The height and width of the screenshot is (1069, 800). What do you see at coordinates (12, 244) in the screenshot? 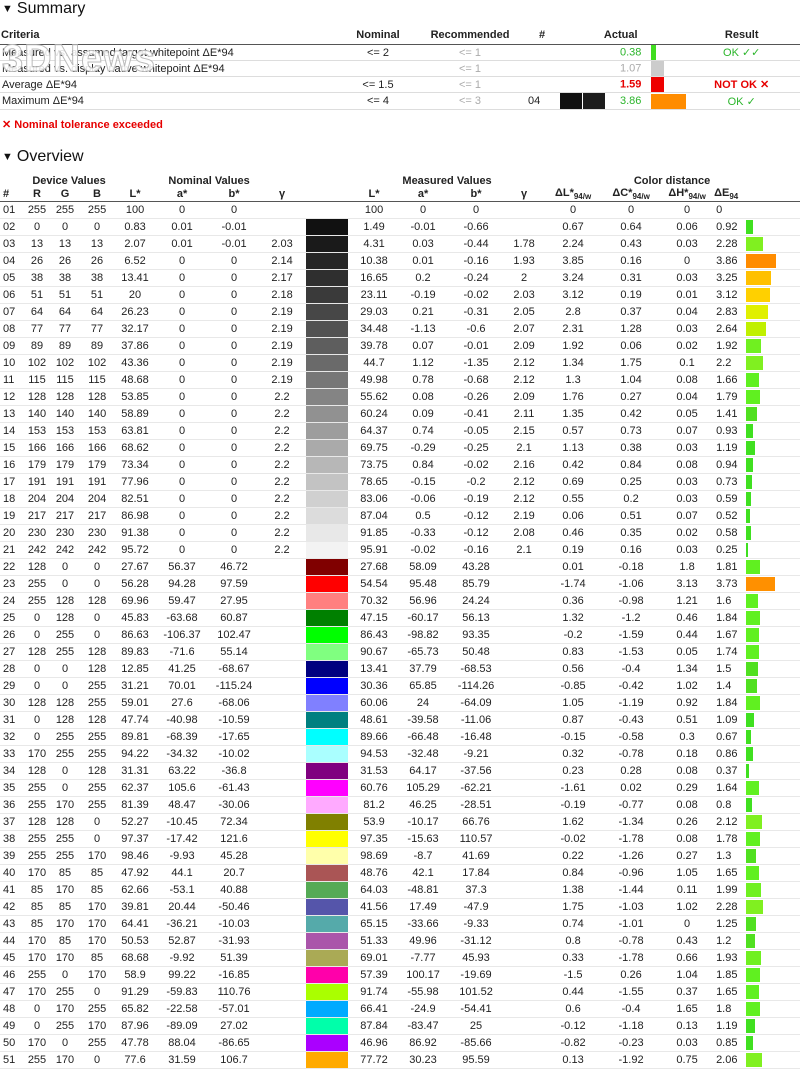
I see `patch-num-cell: 03` at bounding box center [12, 244].